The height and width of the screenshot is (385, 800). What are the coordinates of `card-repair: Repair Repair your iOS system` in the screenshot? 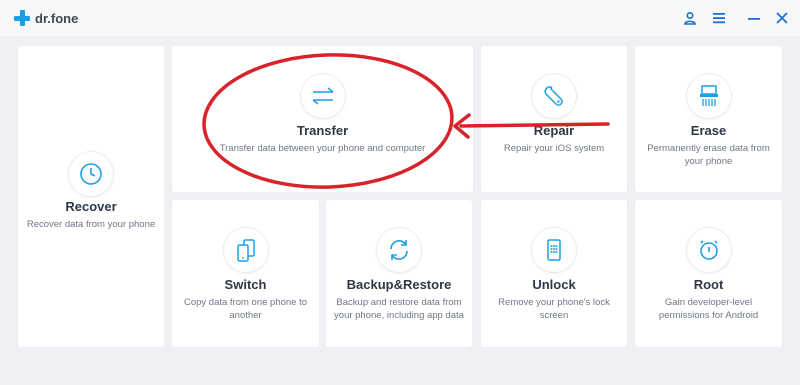 It's located at (554, 119).